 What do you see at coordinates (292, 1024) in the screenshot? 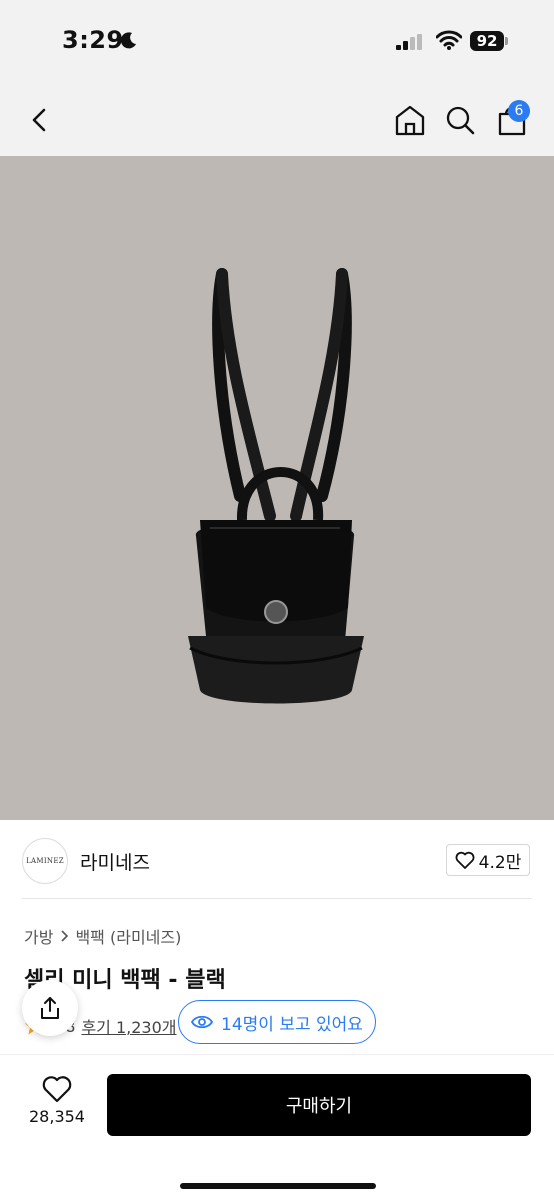
I see `viewers-text: 14명이 보고 있어요` at bounding box center [292, 1024].